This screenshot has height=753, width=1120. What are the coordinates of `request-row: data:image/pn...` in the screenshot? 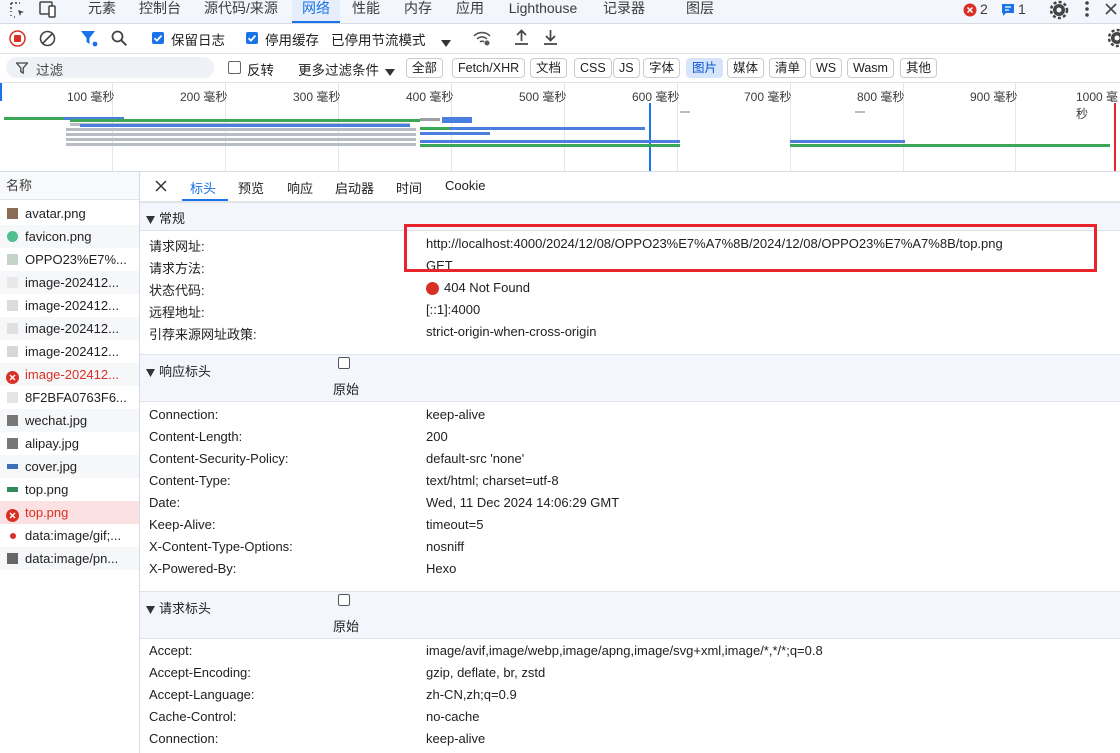 It's located at (69, 558).